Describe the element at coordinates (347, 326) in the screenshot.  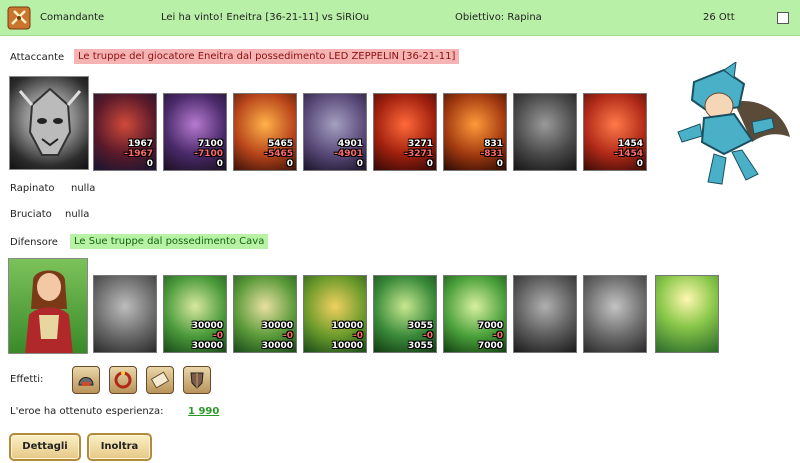
I see `unit-start-count: 10000` at that location.